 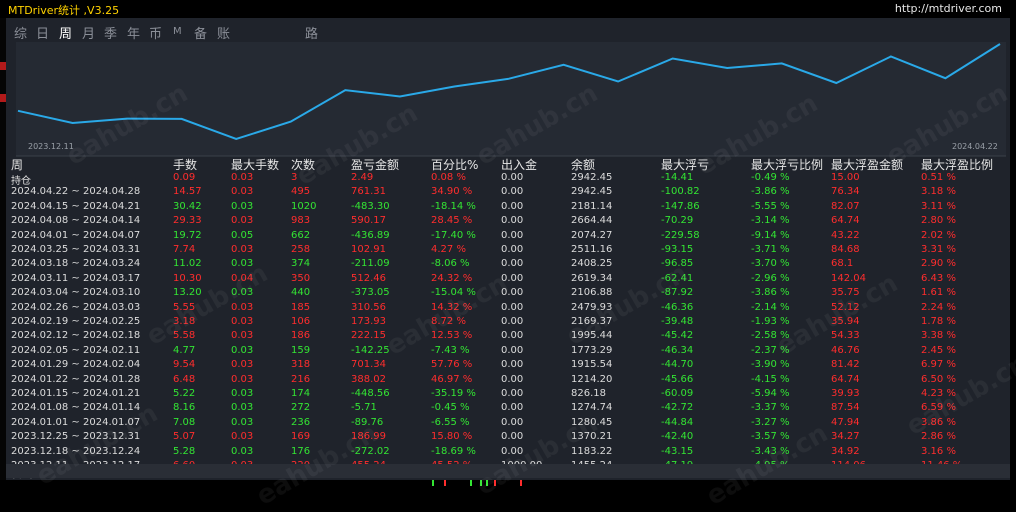 What do you see at coordinates (301, 264) in the screenshot?
I see `table-cell: 374` at bounding box center [301, 264].